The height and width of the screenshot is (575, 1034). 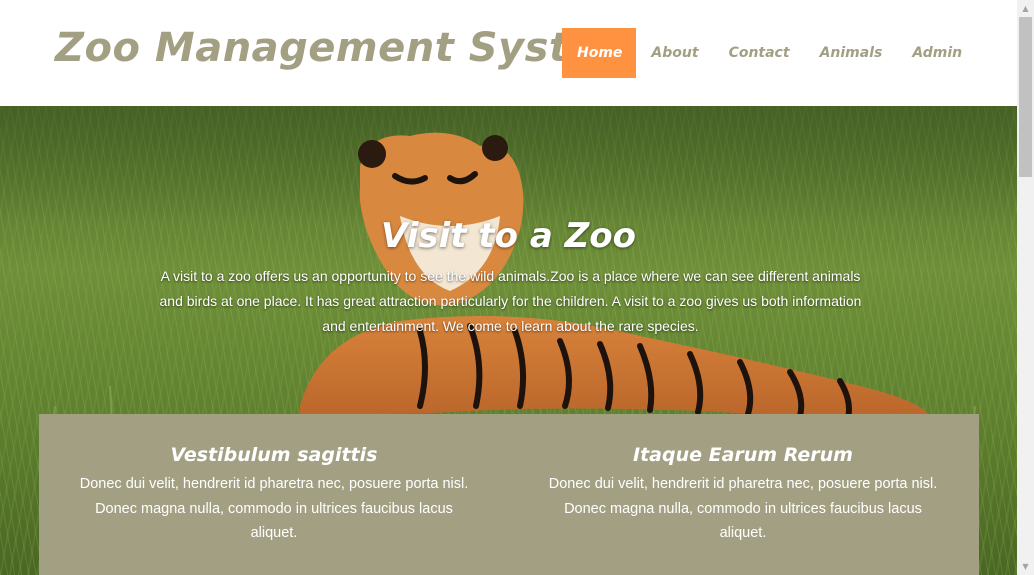 What do you see at coordinates (1025, 97) in the screenshot?
I see `scrollbar-thumb` at bounding box center [1025, 97].